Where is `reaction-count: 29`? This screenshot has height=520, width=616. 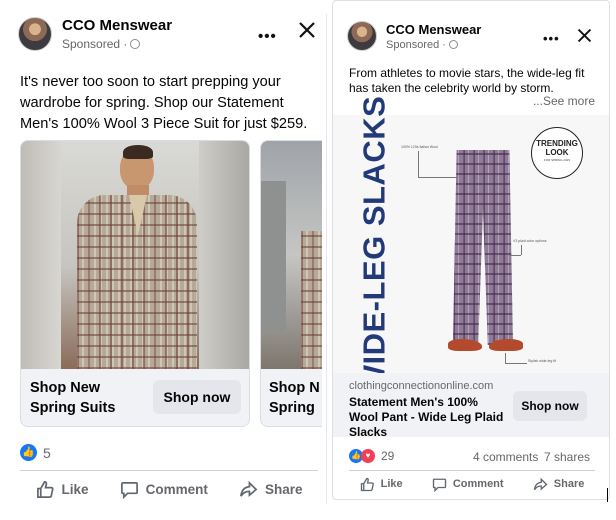
reaction-count: 29 is located at coordinates (388, 456).